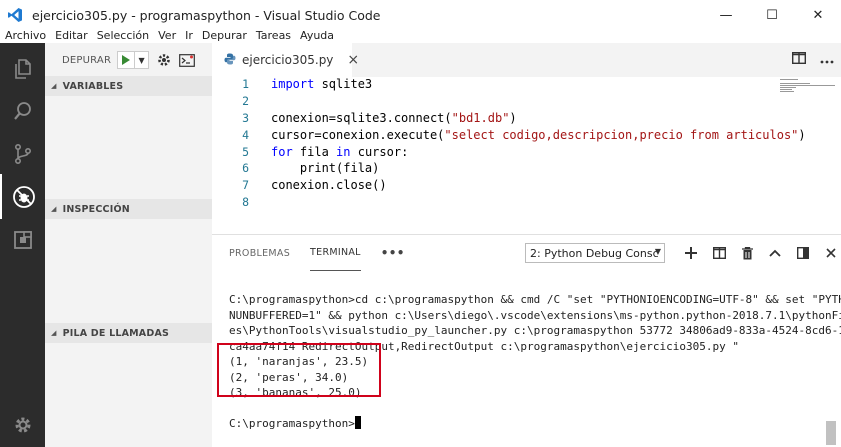 The width and height of the screenshot is (841, 447). I want to click on debug-console-icon, so click(187, 60).